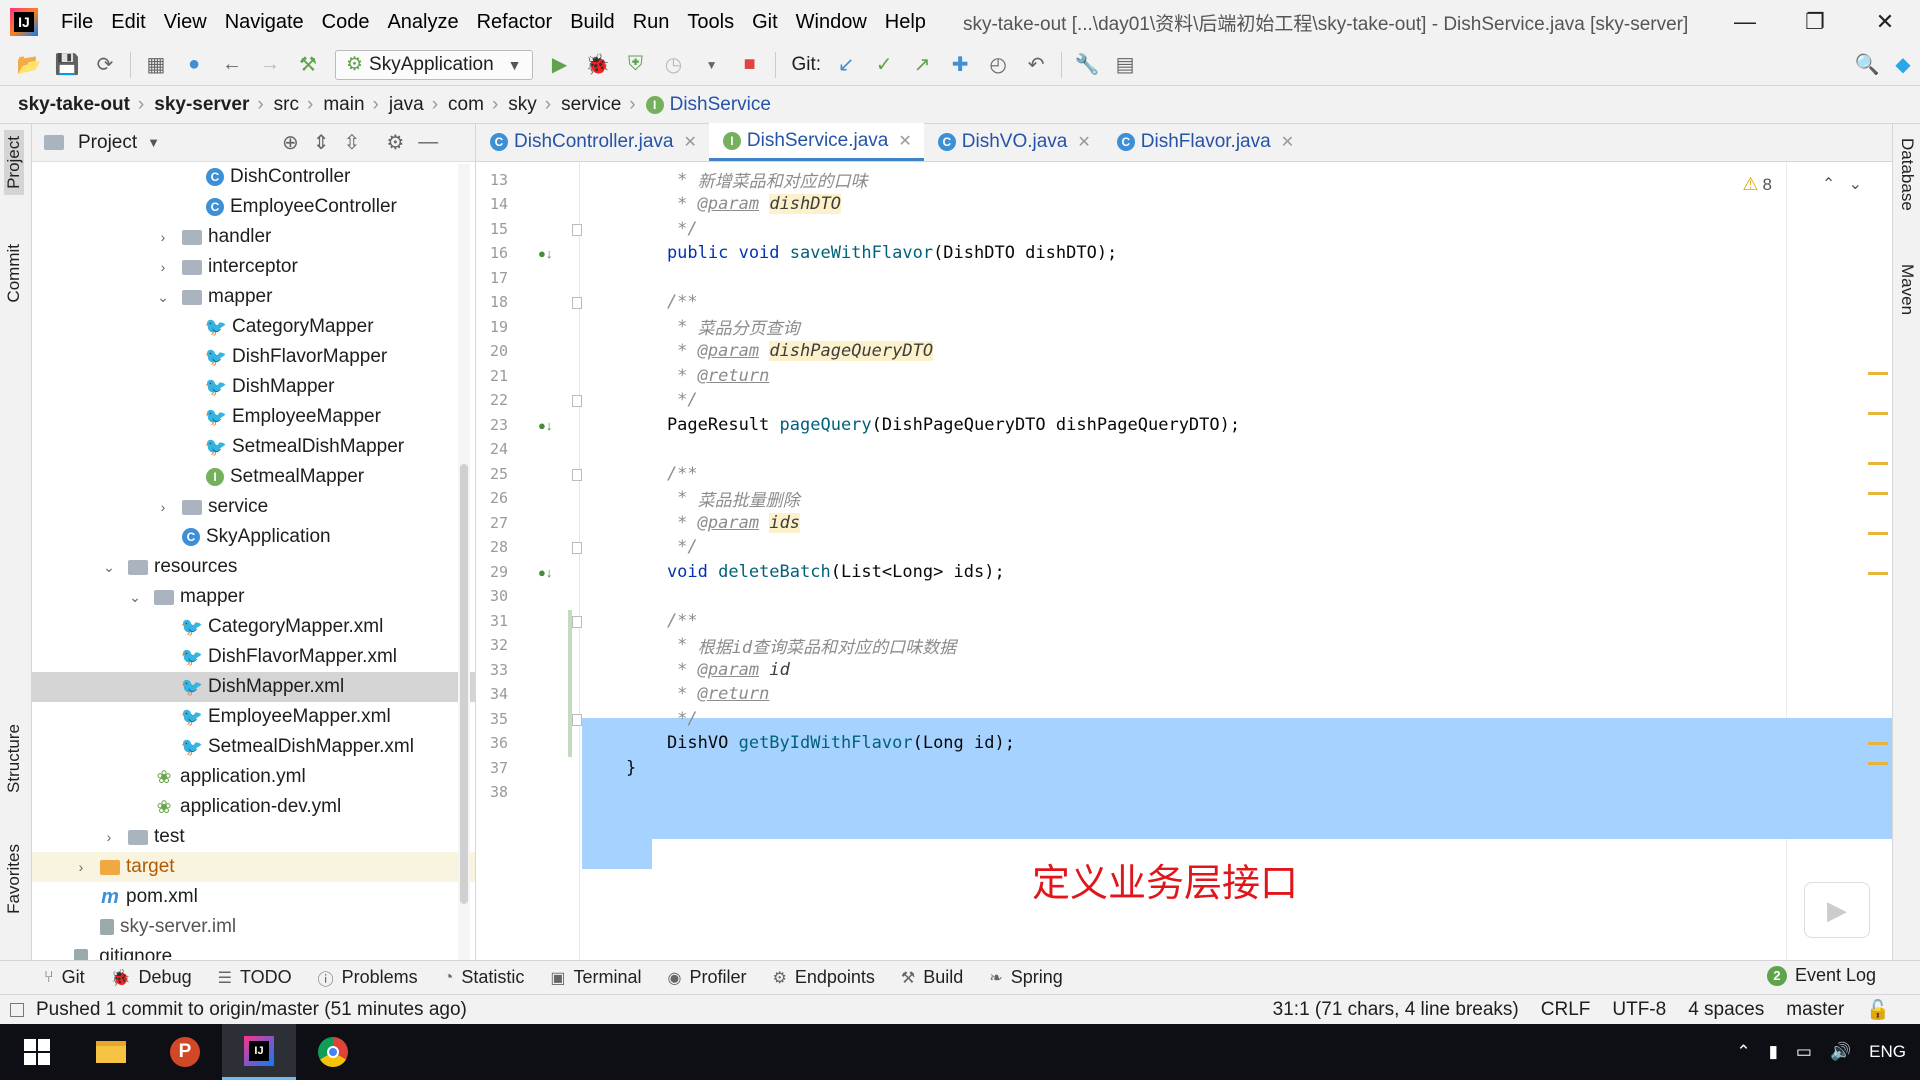 The image size is (1920, 1080). Describe the element at coordinates (29, 65) in the screenshot. I see `open-folder-icon: 📂` at that location.